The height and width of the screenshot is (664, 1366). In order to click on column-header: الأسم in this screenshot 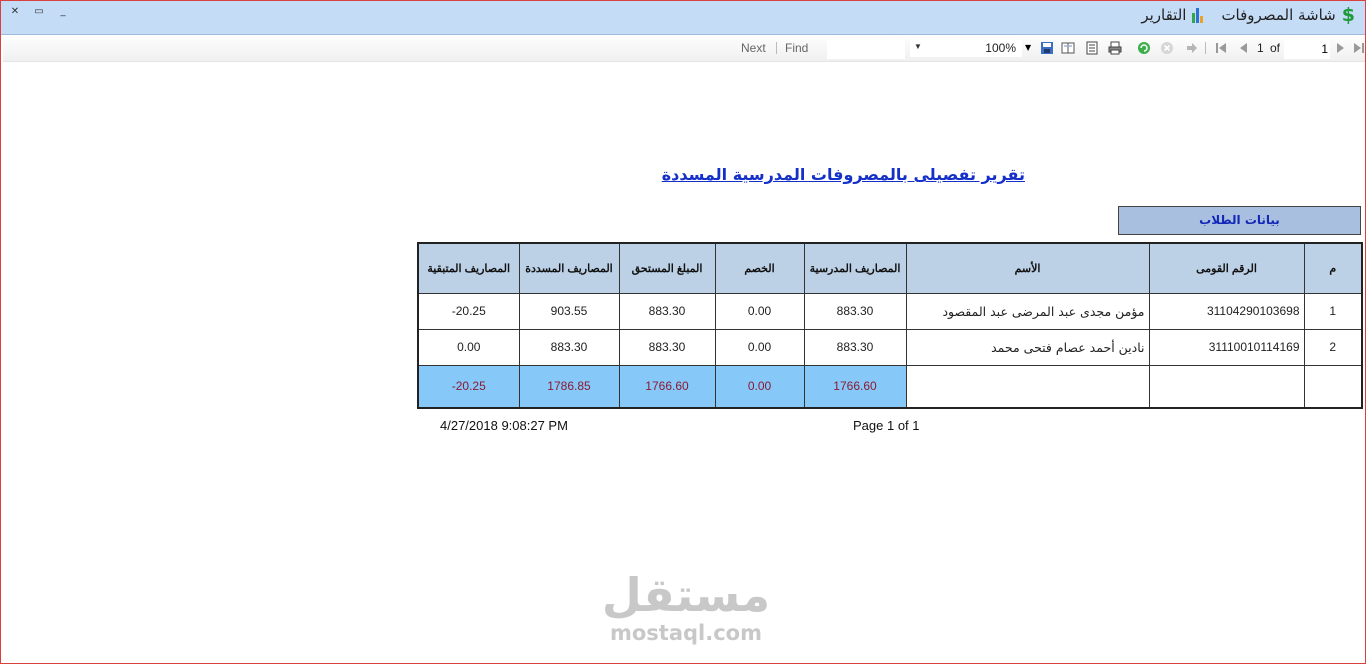, I will do `click(1027, 268)`.